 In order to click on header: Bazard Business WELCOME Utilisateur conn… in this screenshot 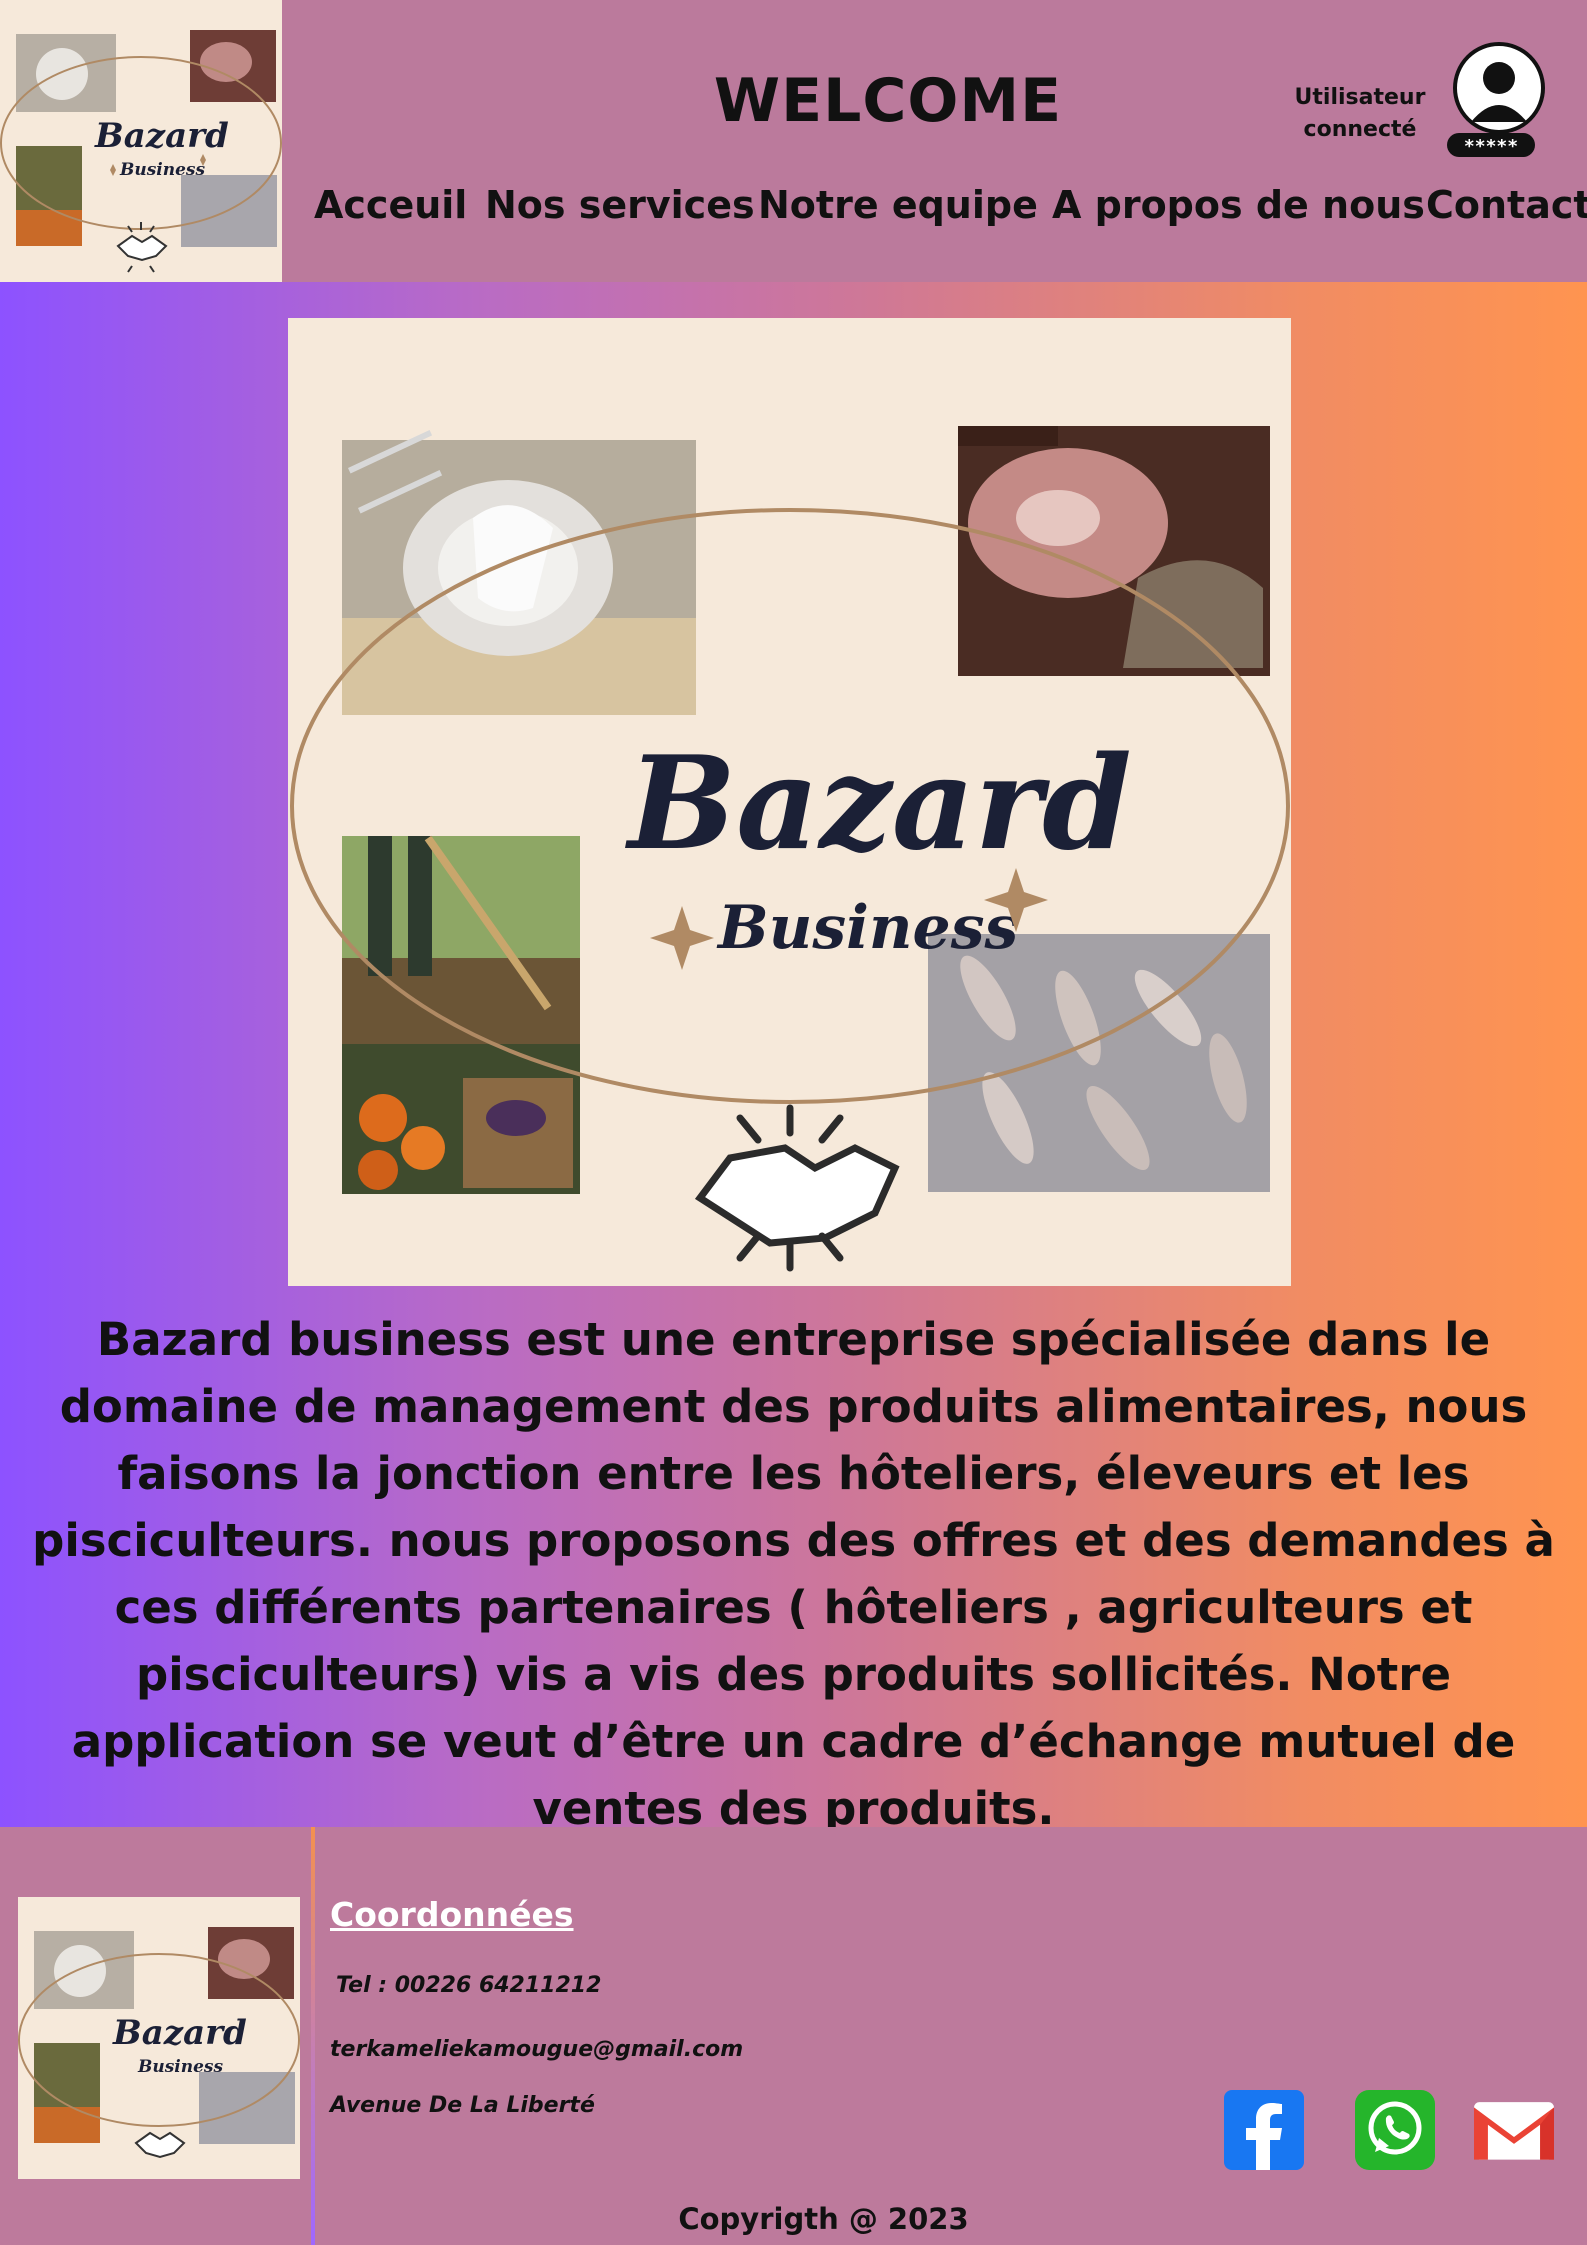, I will do `click(793, 141)`.